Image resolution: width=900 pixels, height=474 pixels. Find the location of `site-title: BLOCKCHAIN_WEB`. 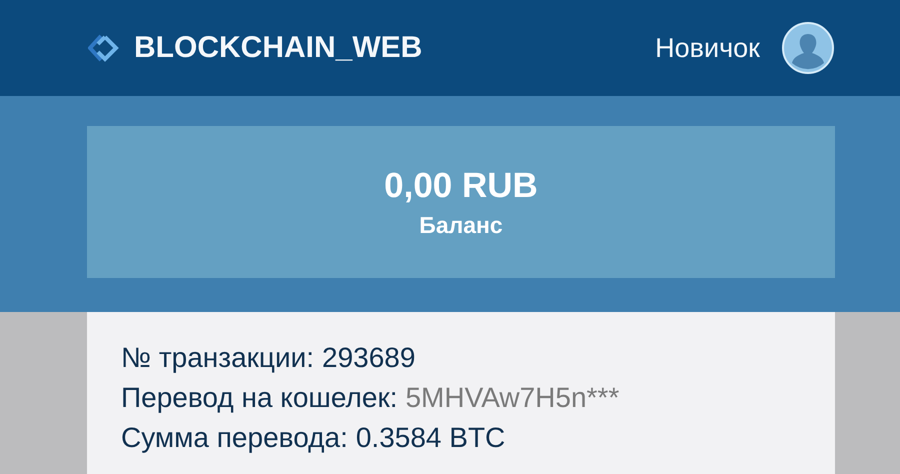

site-title: BLOCKCHAIN_WEB is located at coordinates (278, 48).